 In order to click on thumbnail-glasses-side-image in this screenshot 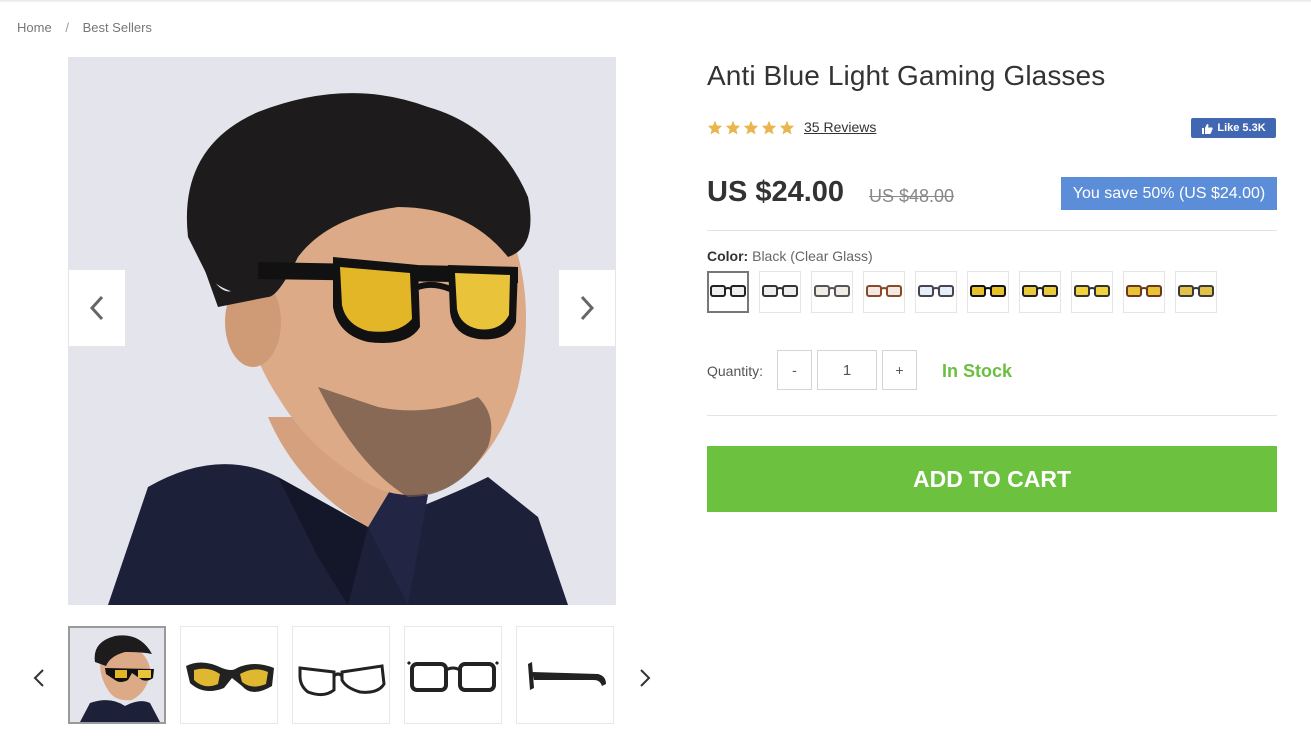, I will do `click(567, 676)`.